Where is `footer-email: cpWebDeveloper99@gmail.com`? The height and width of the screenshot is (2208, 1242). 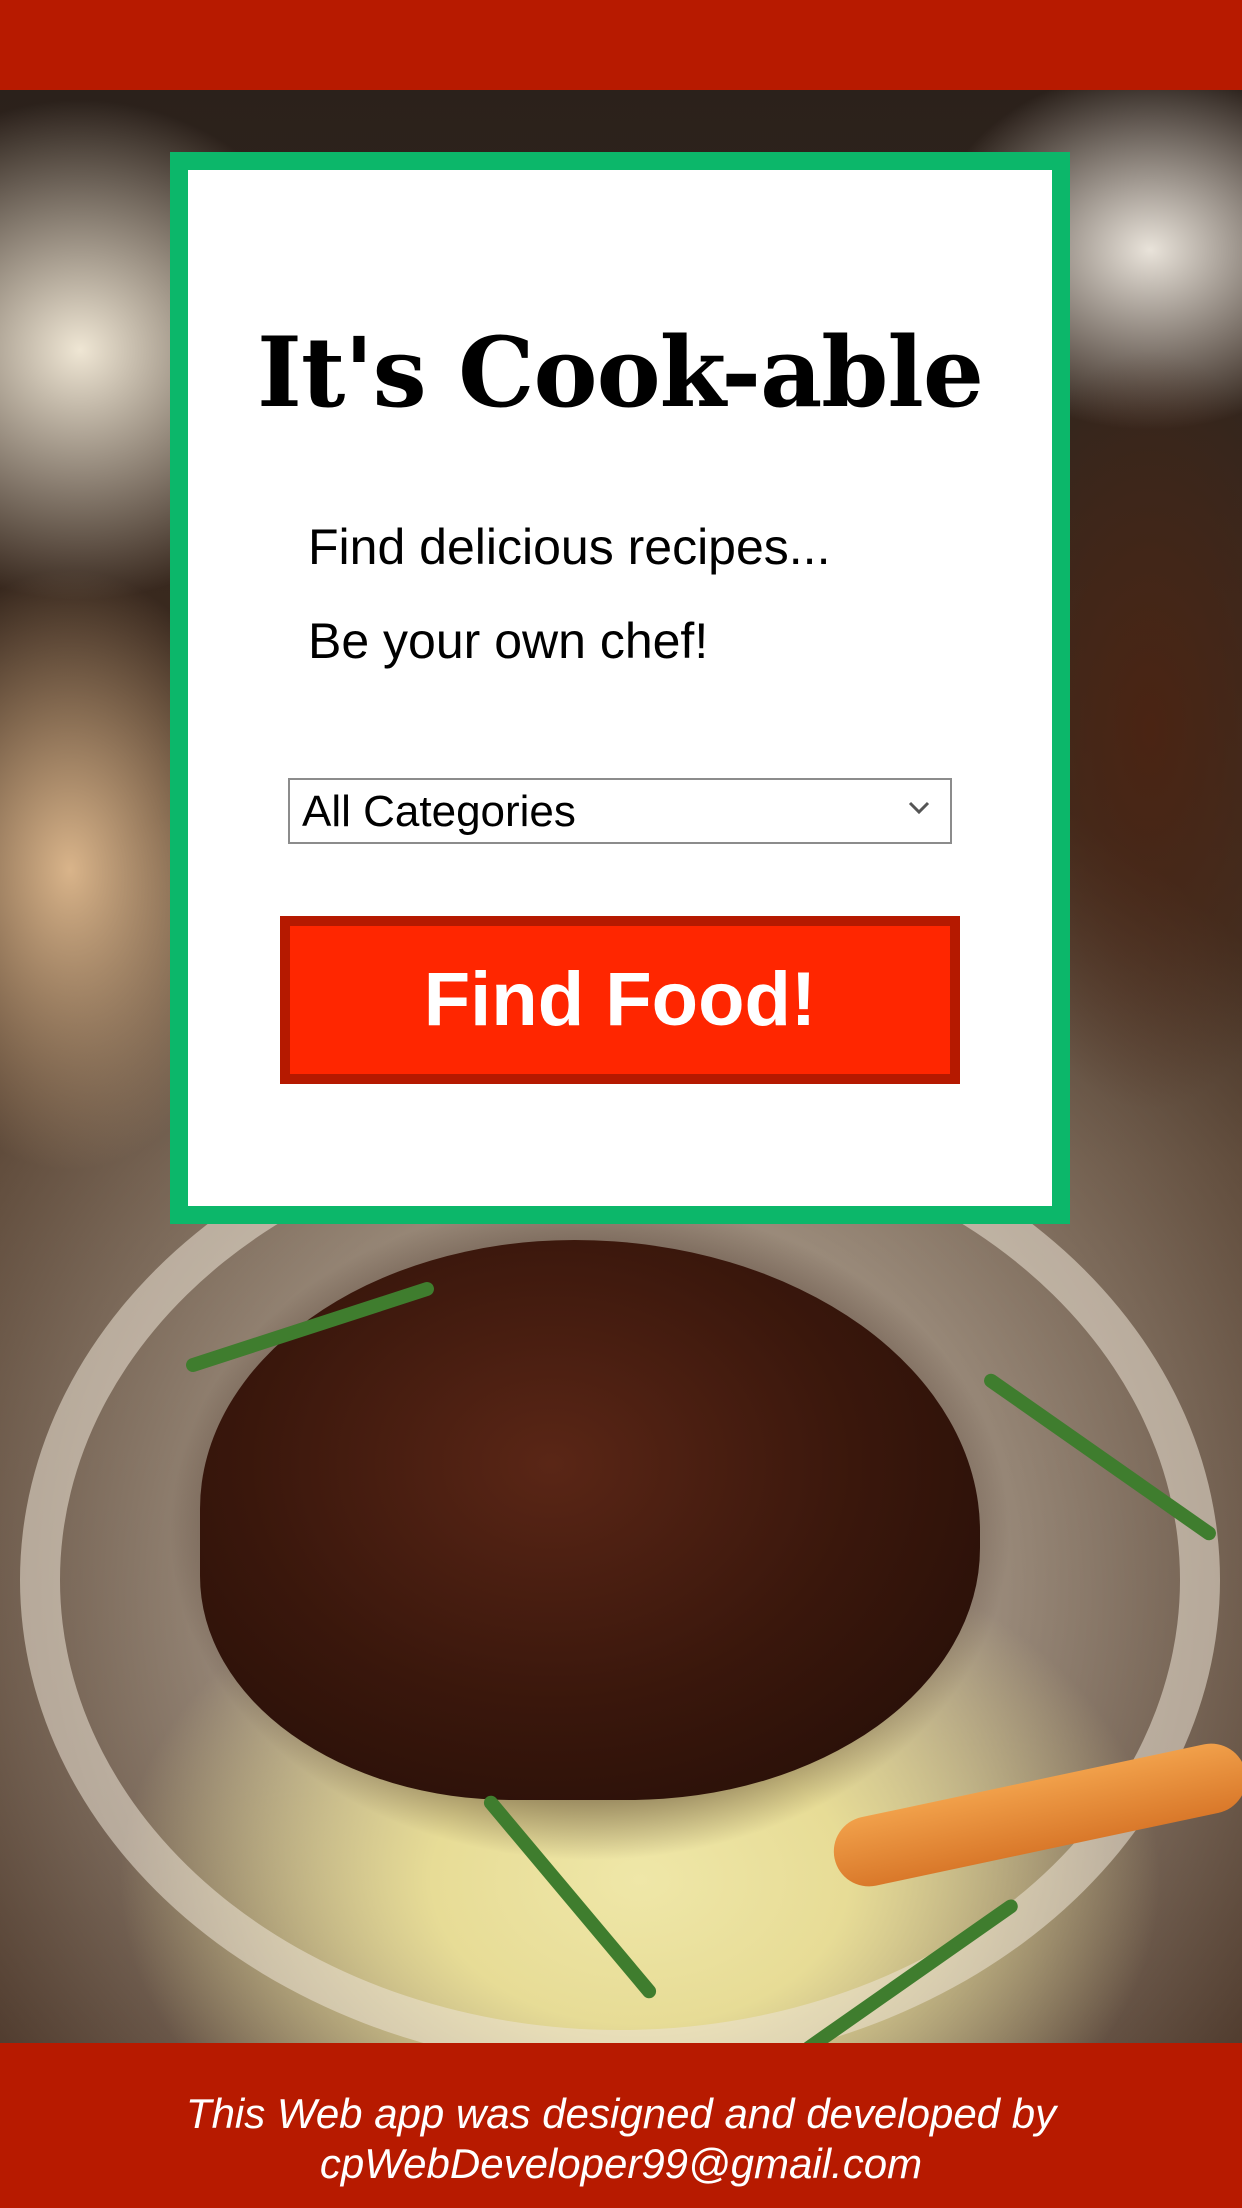
footer-email: cpWebDeveloper99@gmail.com is located at coordinates (621, 2163).